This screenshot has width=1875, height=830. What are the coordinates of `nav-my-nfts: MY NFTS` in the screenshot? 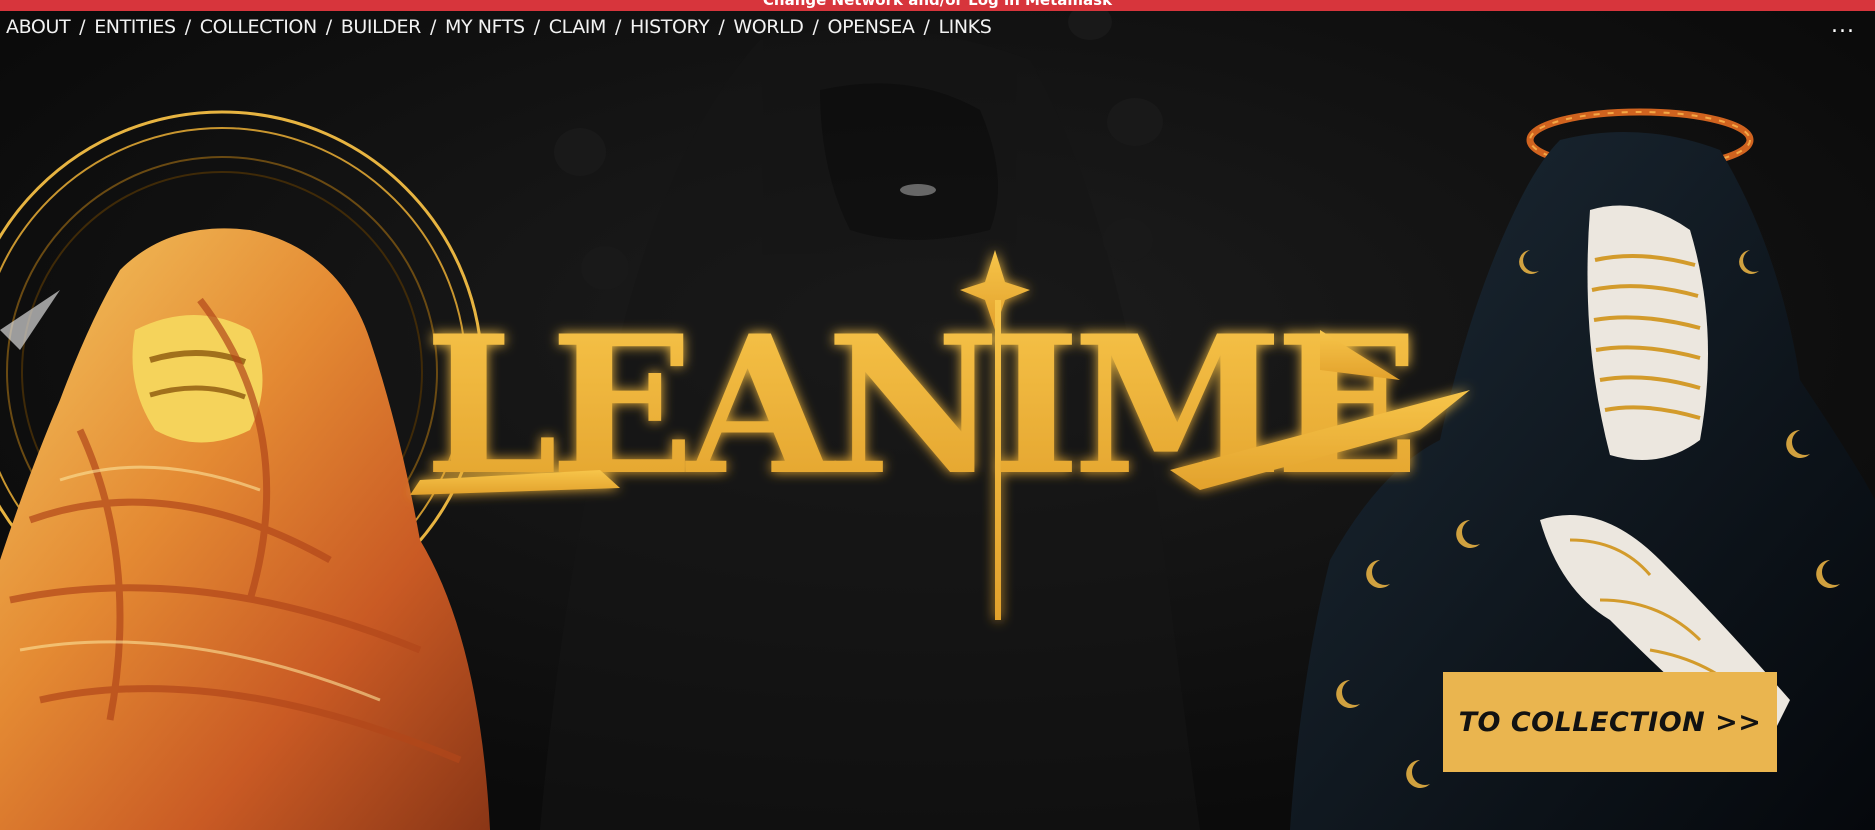 It's located at (485, 27).